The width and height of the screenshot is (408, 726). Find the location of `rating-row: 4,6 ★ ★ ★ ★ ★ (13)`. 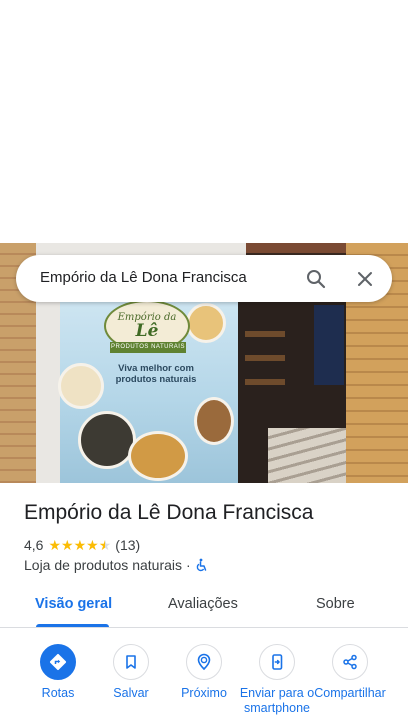

rating-row: 4,6 ★ ★ ★ ★ ★ (13) is located at coordinates (82, 545).